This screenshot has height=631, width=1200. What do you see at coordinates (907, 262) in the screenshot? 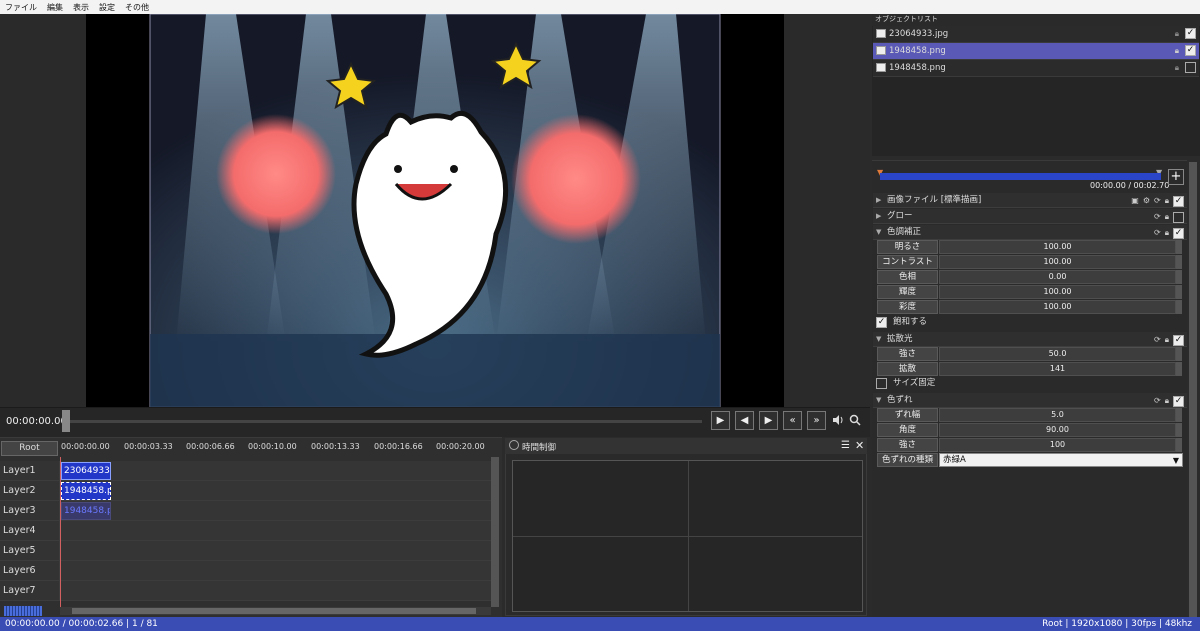
I see `param-label: コントラスト` at bounding box center [907, 262].